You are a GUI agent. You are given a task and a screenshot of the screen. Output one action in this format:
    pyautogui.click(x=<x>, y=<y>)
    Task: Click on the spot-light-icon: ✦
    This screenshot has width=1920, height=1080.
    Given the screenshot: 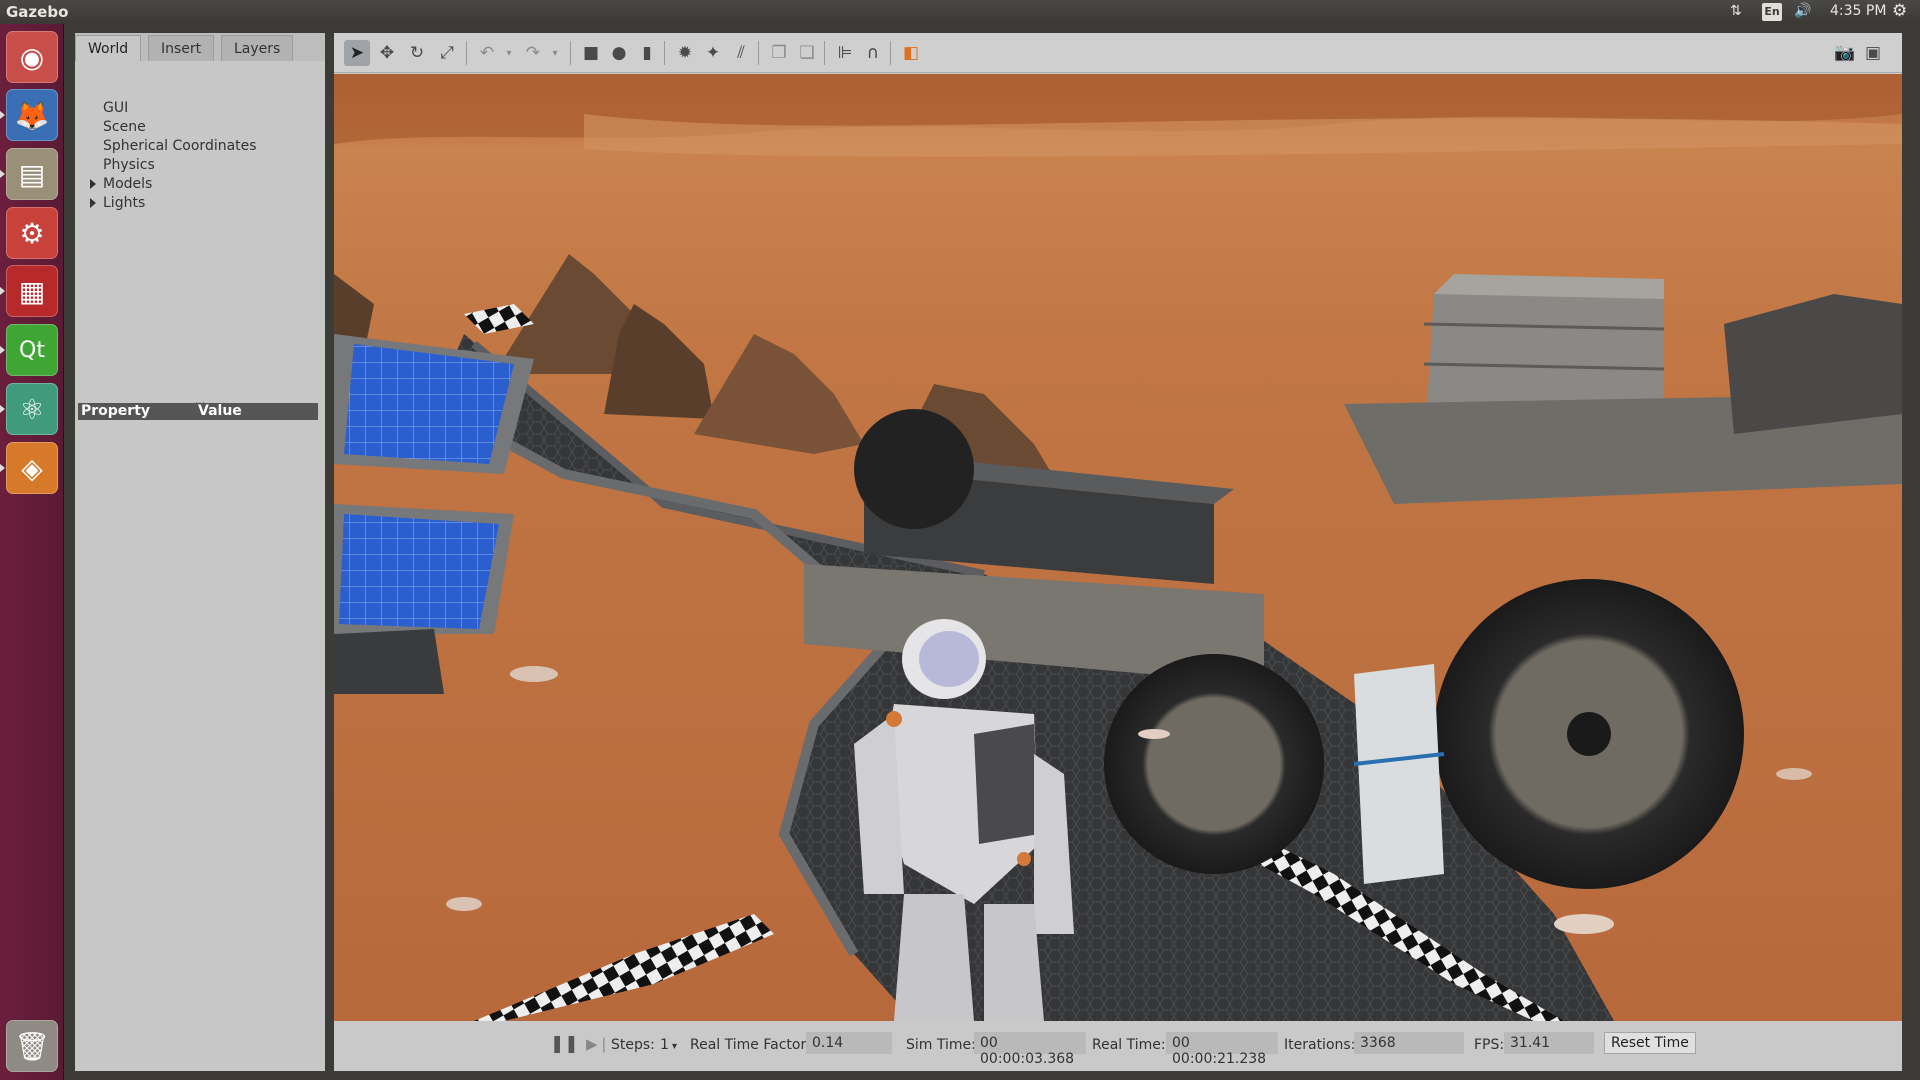 What is the action you would take?
    pyautogui.click(x=713, y=53)
    